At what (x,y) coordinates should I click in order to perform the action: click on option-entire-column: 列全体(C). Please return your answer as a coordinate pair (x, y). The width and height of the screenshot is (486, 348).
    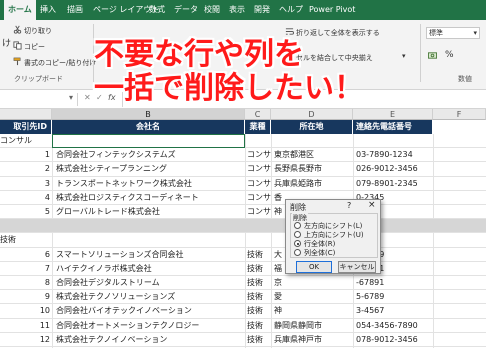
    Looking at the image, I should click on (314, 253).